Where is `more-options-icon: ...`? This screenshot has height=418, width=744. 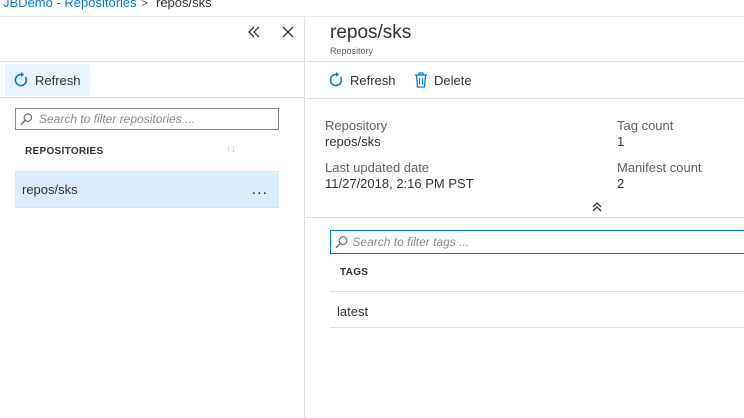 more-options-icon: ... is located at coordinates (260, 190).